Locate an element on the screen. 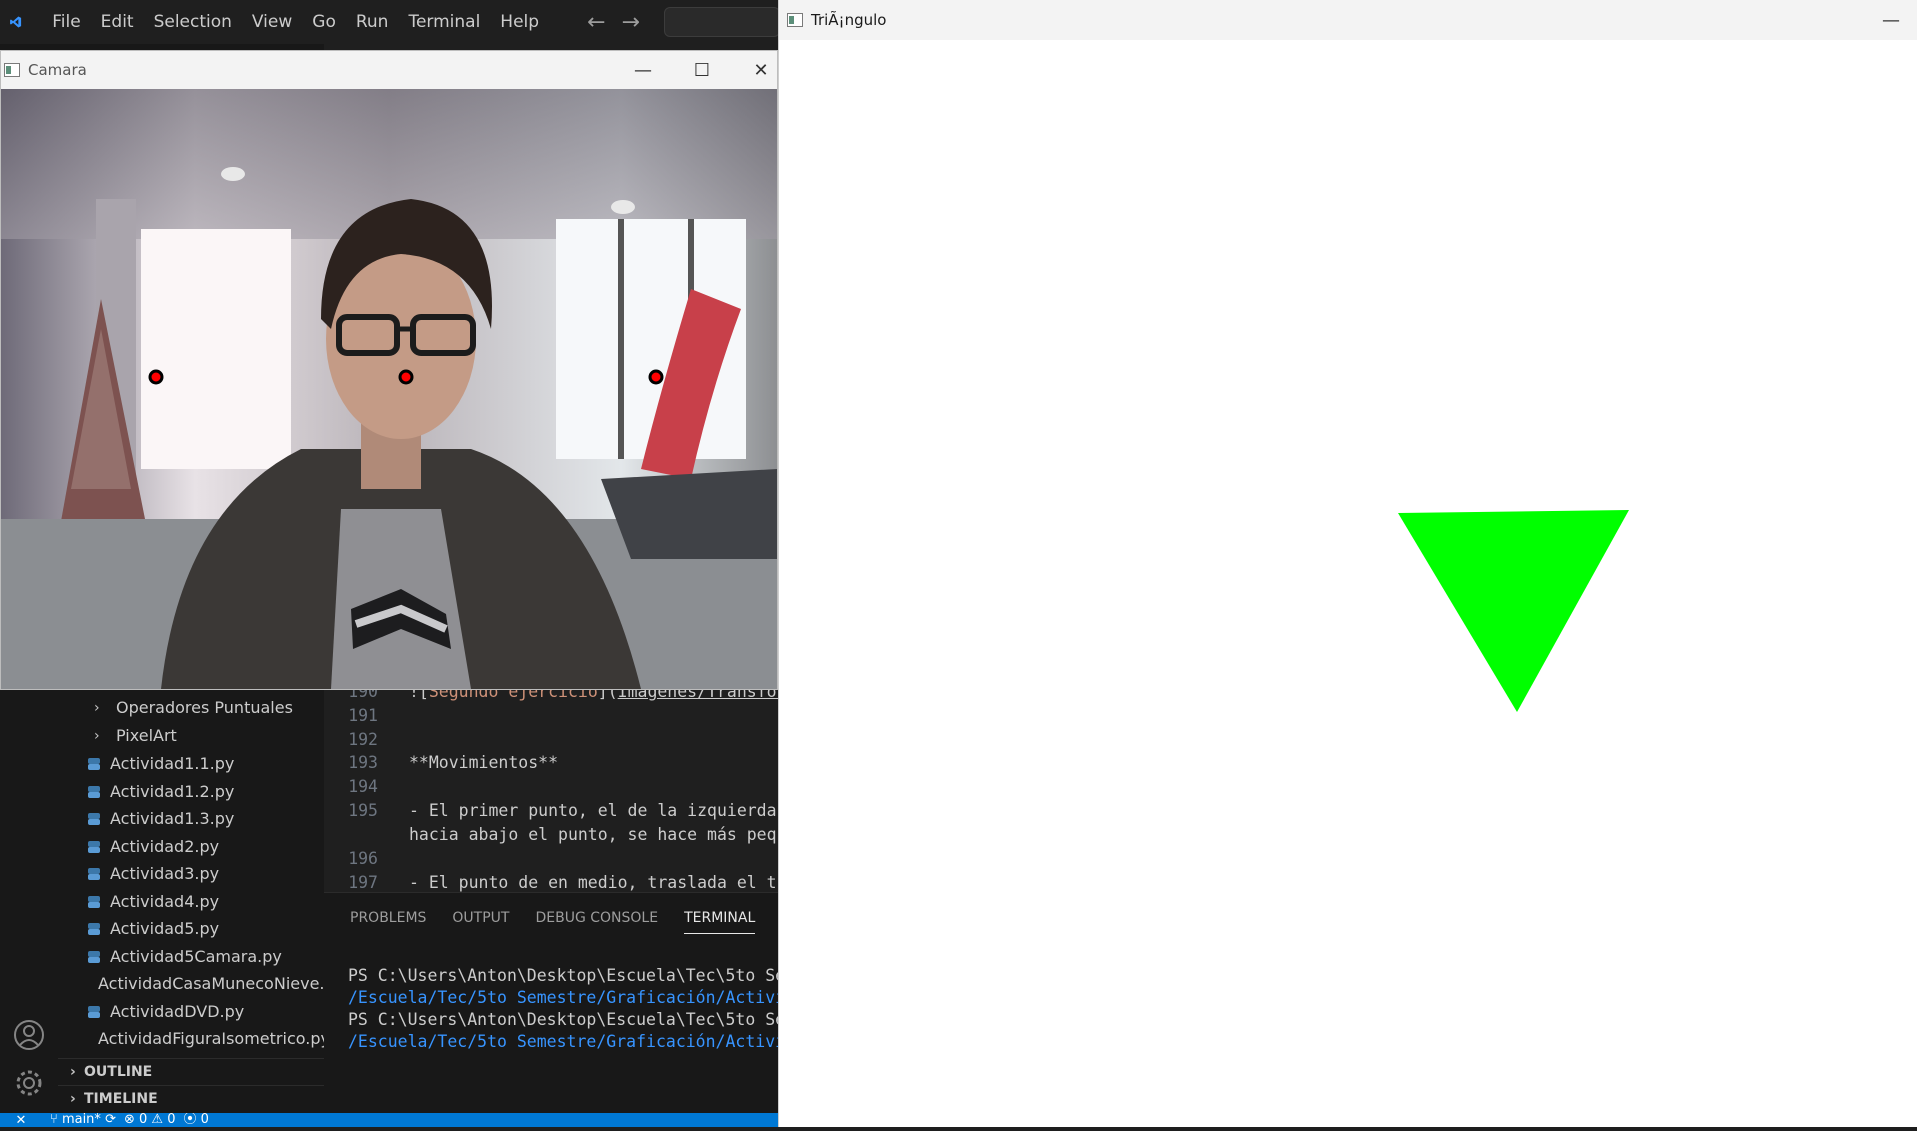 The height and width of the screenshot is (1131, 1917). tree-file: Actividad2.py is located at coordinates (191, 846).